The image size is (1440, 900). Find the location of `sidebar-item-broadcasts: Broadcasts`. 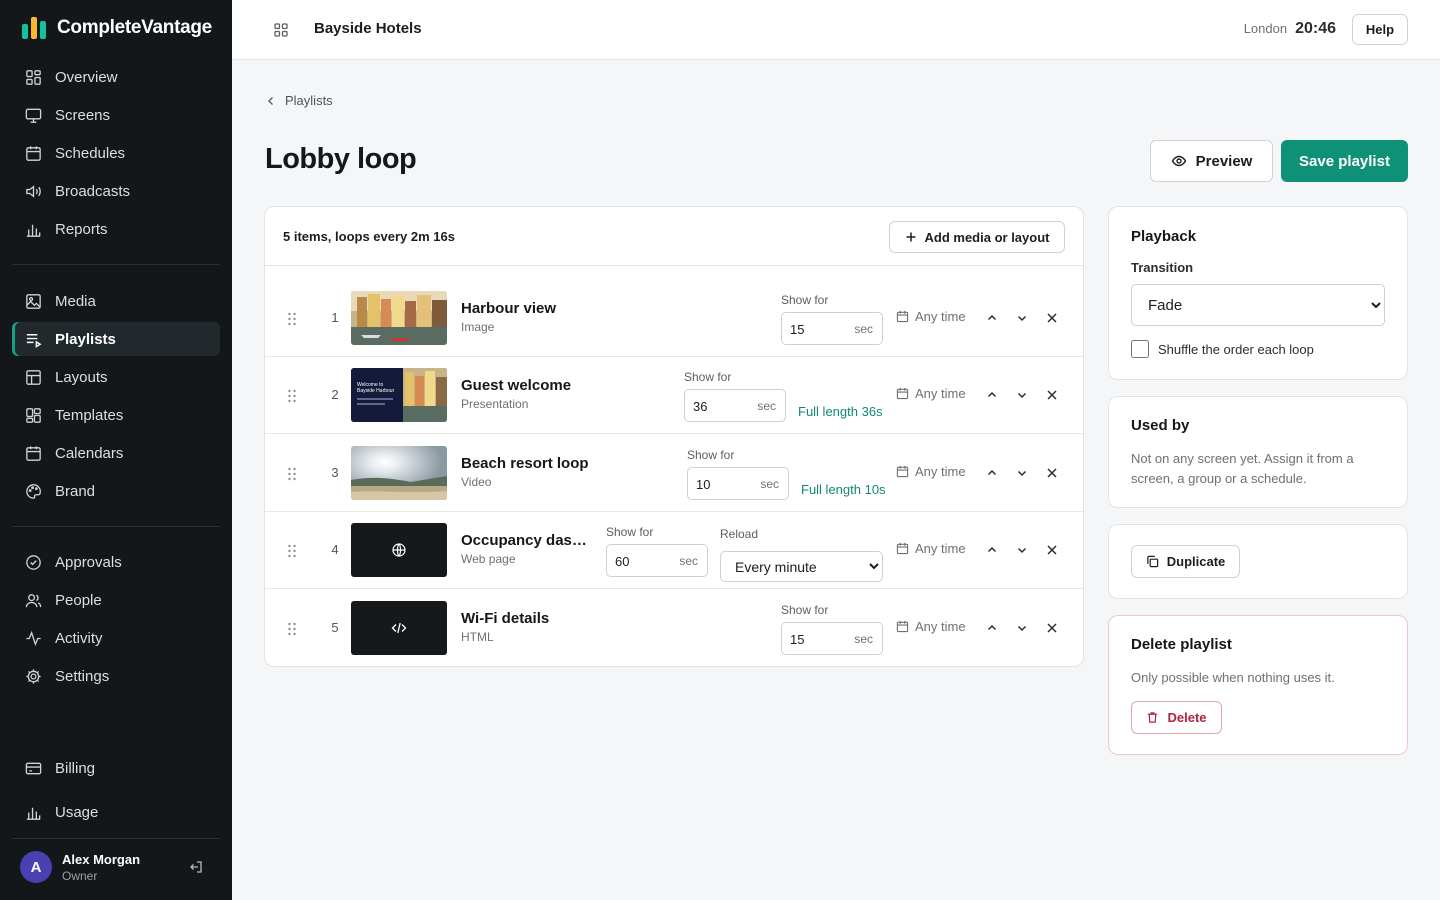

sidebar-item-broadcasts: Broadcasts is located at coordinates (116, 191).